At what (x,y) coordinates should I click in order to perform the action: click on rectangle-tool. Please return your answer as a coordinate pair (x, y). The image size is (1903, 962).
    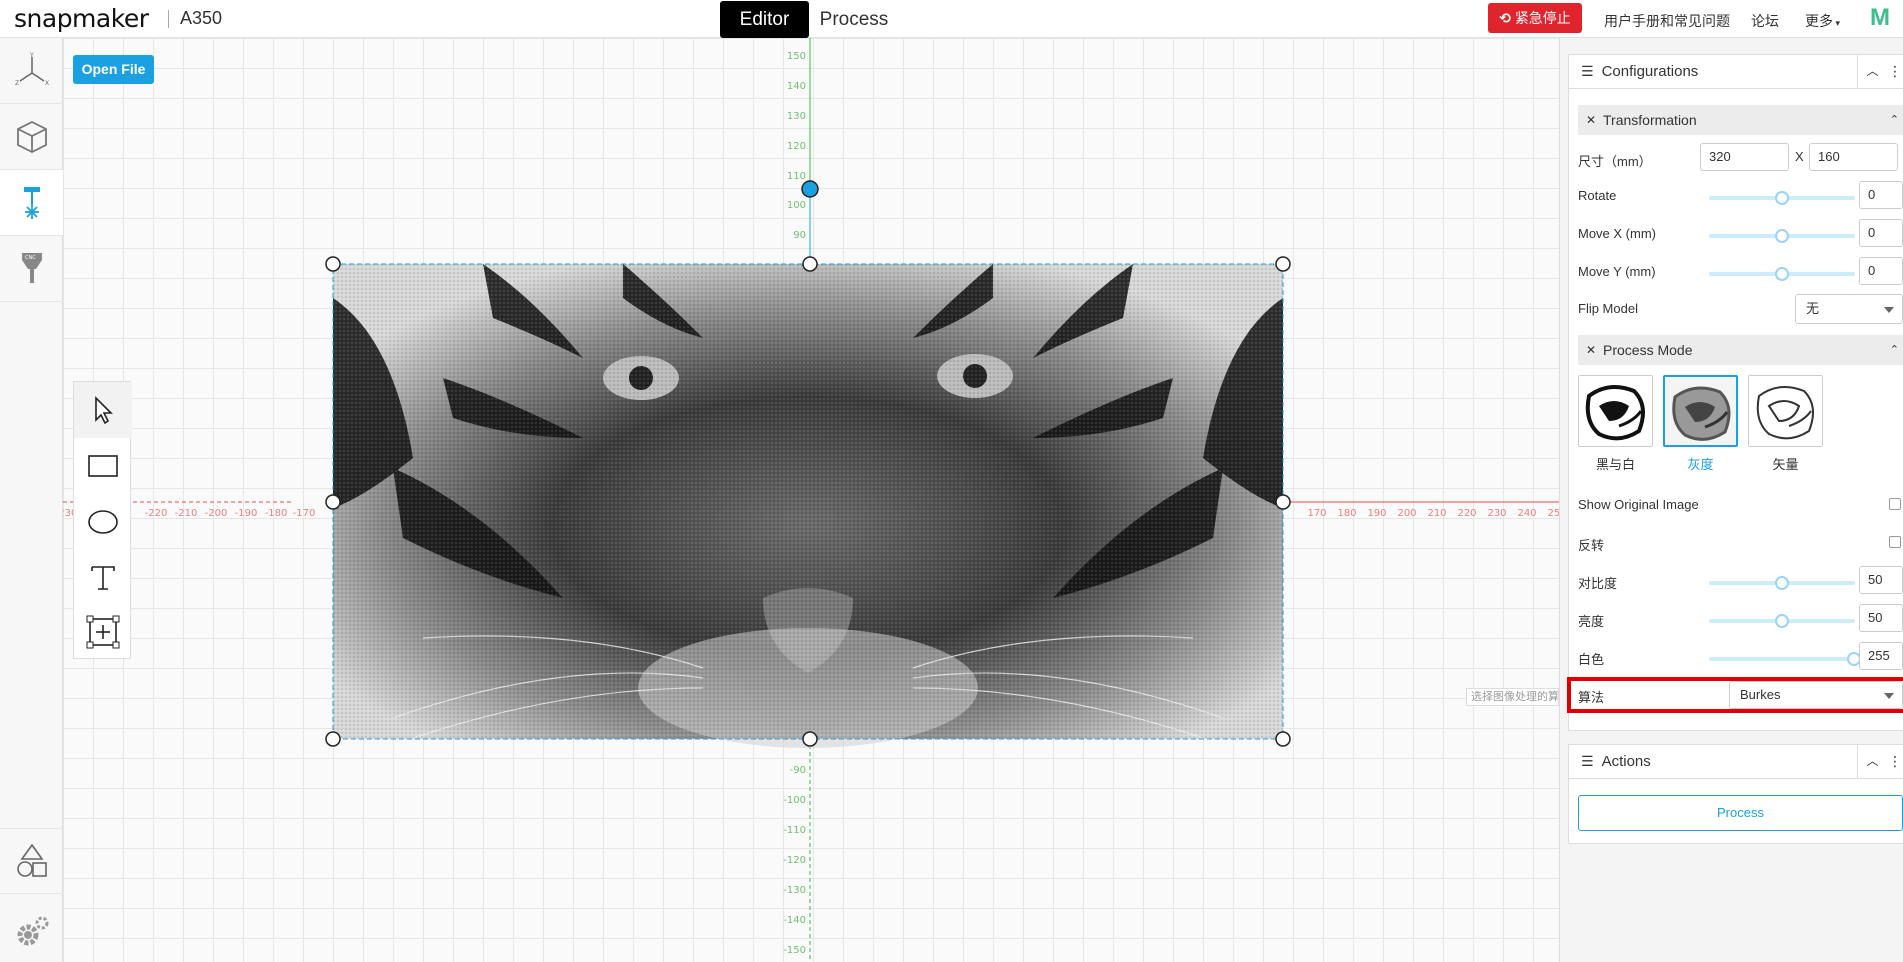
    Looking at the image, I should click on (103, 466).